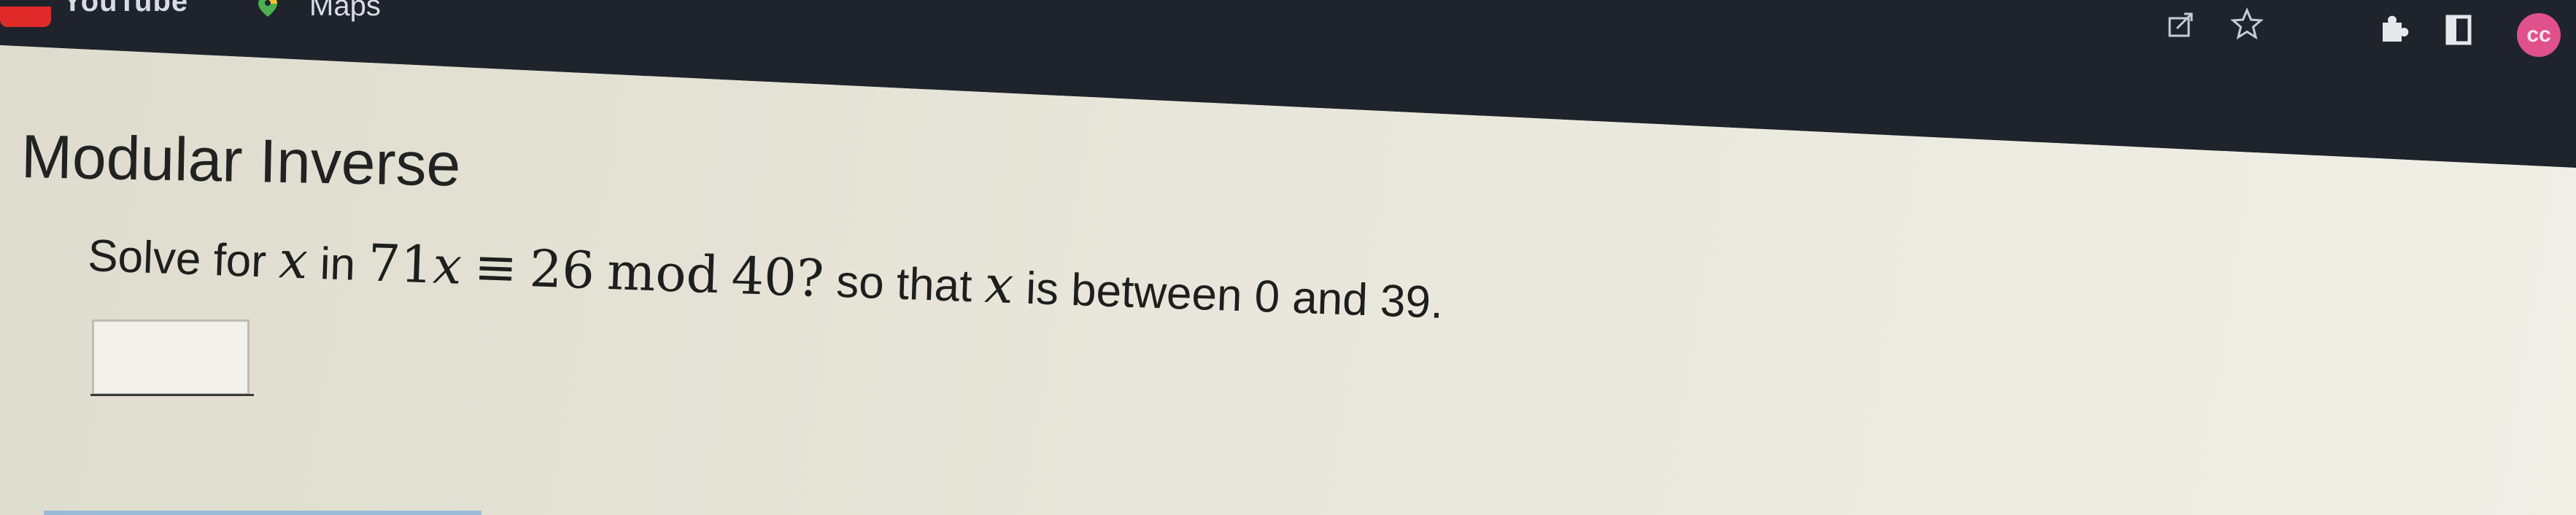  Describe the element at coordinates (172, 395) in the screenshot. I see `answer-underline` at that location.